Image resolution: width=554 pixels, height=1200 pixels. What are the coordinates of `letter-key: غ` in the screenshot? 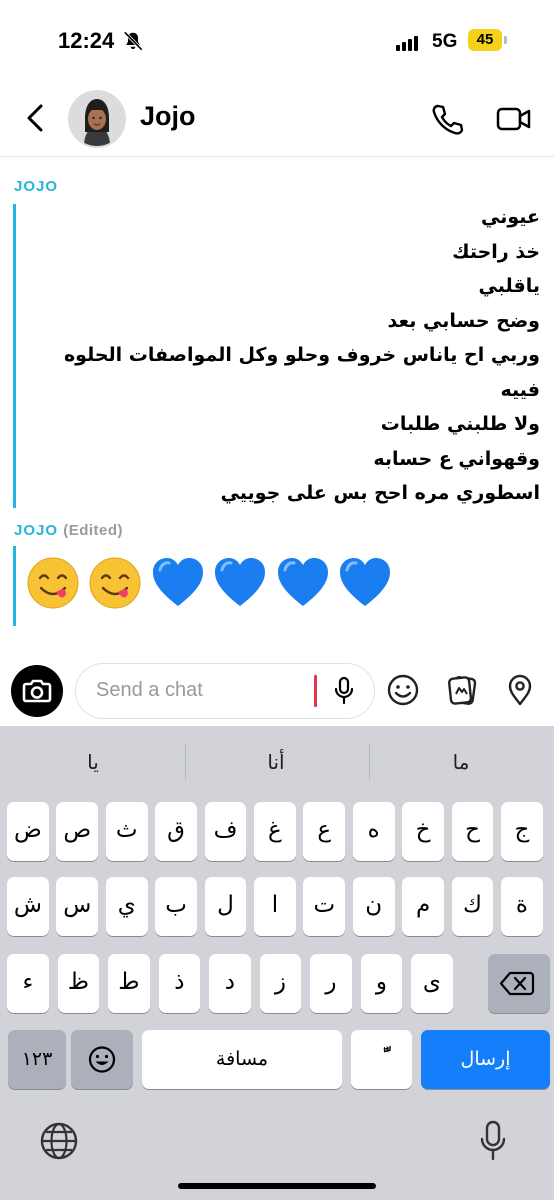 It's located at (275, 831).